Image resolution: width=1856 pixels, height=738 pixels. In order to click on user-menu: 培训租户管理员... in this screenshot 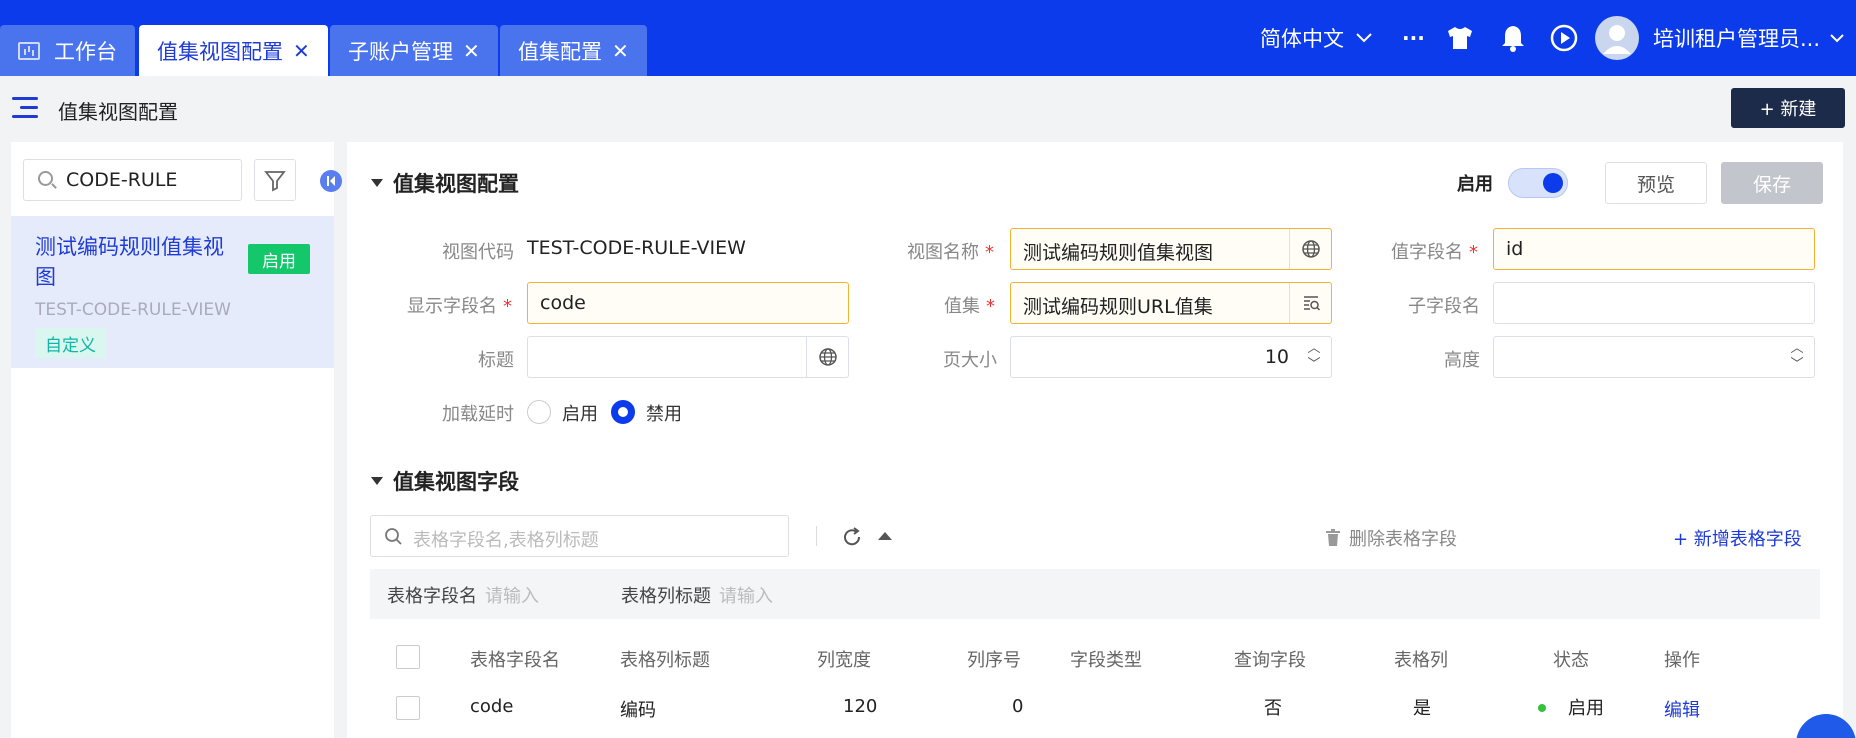, I will do `click(1719, 38)`.